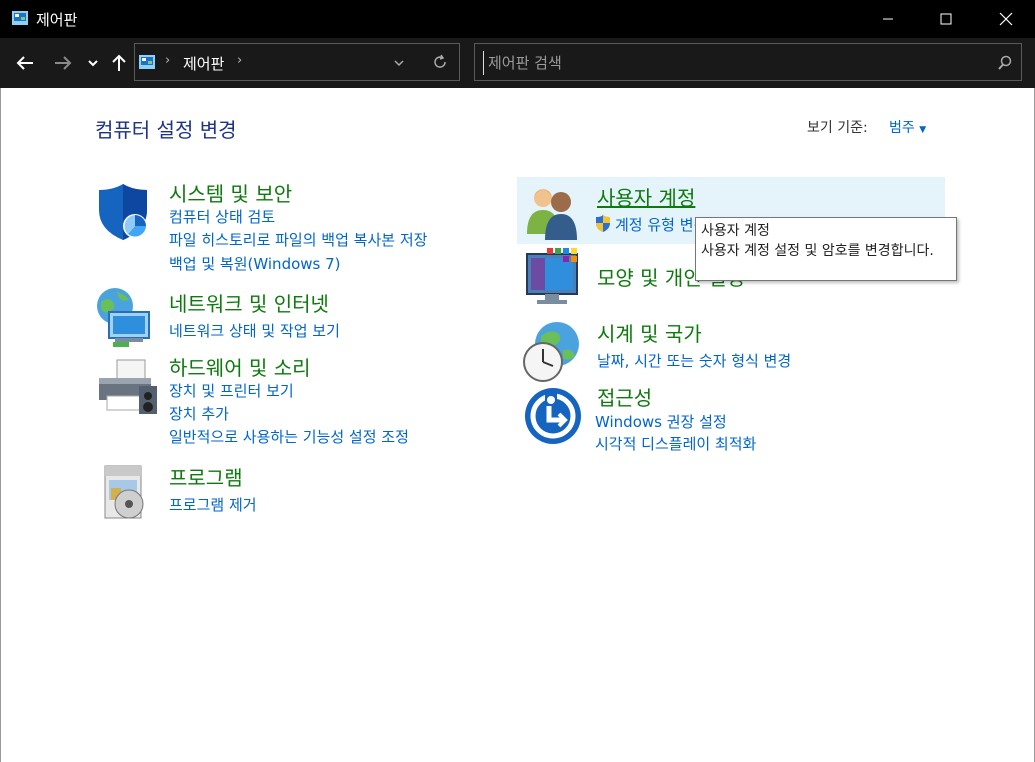 Image resolution: width=1035 pixels, height=762 pixels. What do you see at coordinates (127, 214) in the screenshot?
I see `shield-icon` at bounding box center [127, 214].